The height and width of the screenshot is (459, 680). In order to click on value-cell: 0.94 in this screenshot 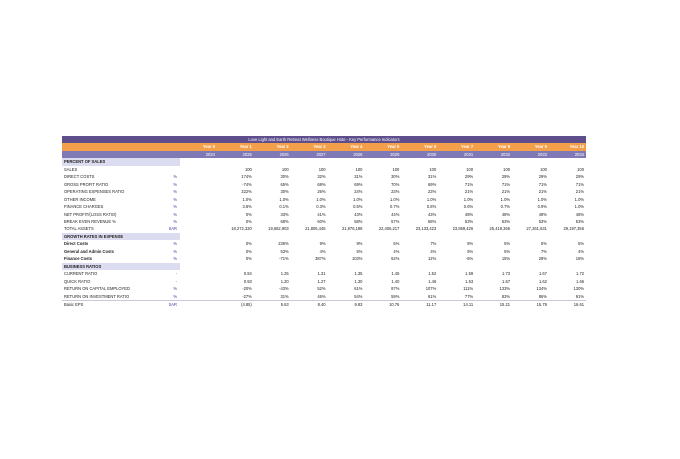, I will do `click(247, 274)`.